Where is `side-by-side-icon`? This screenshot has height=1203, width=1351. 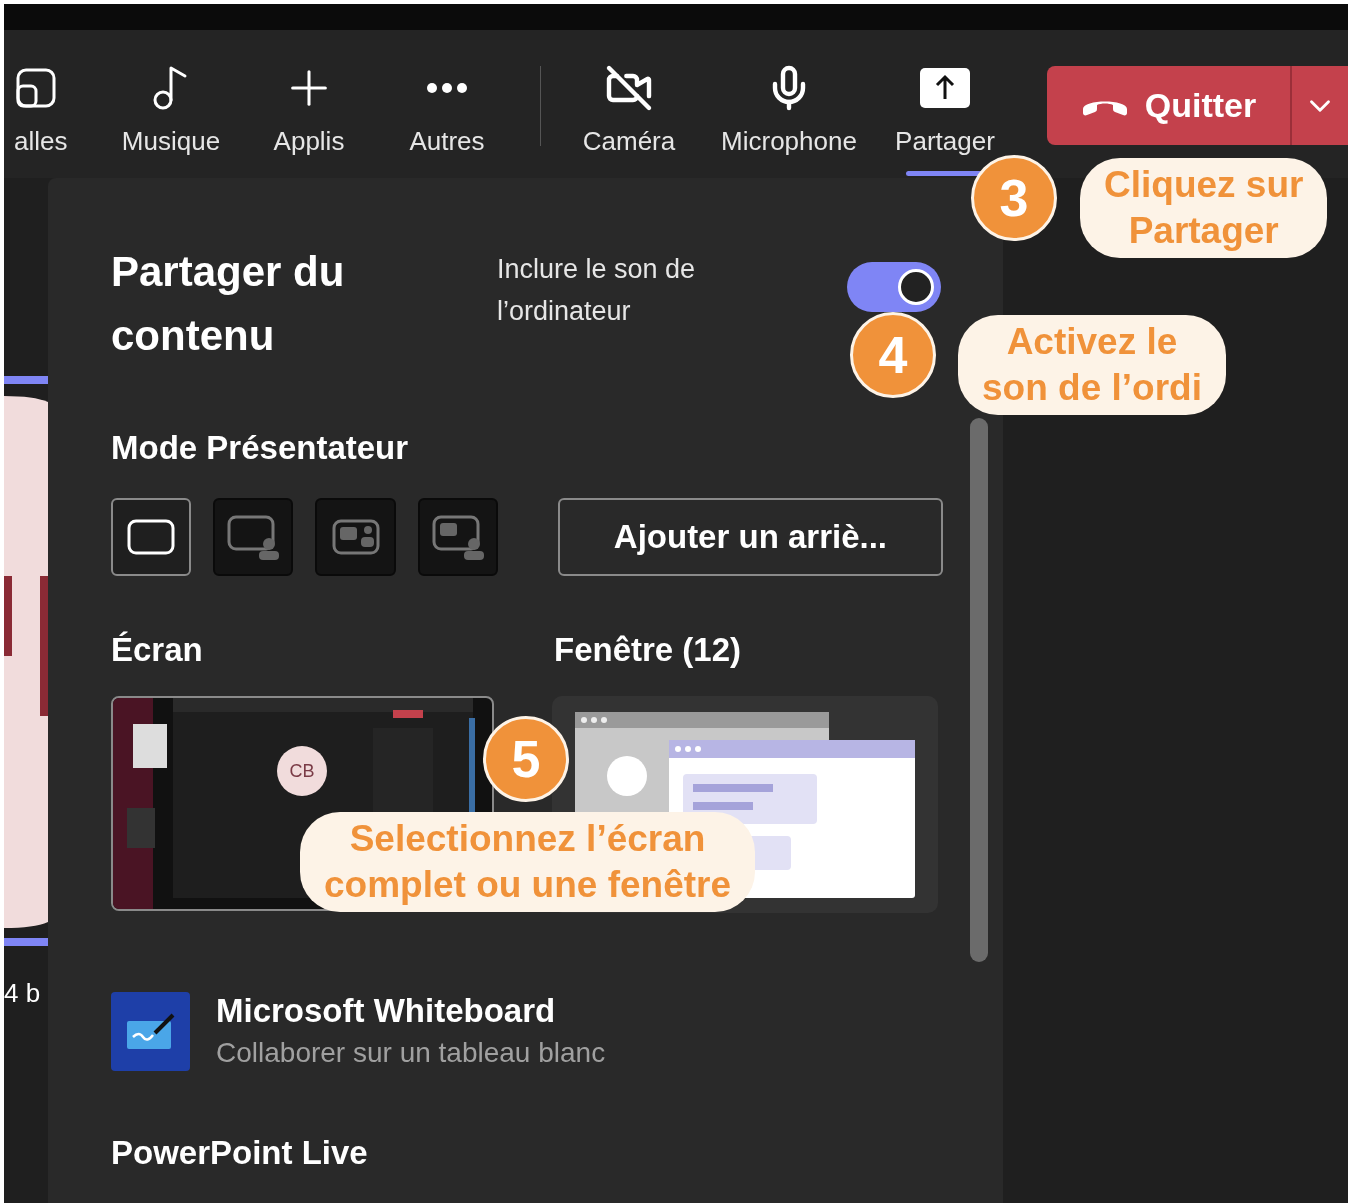 side-by-side-icon is located at coordinates (355, 537).